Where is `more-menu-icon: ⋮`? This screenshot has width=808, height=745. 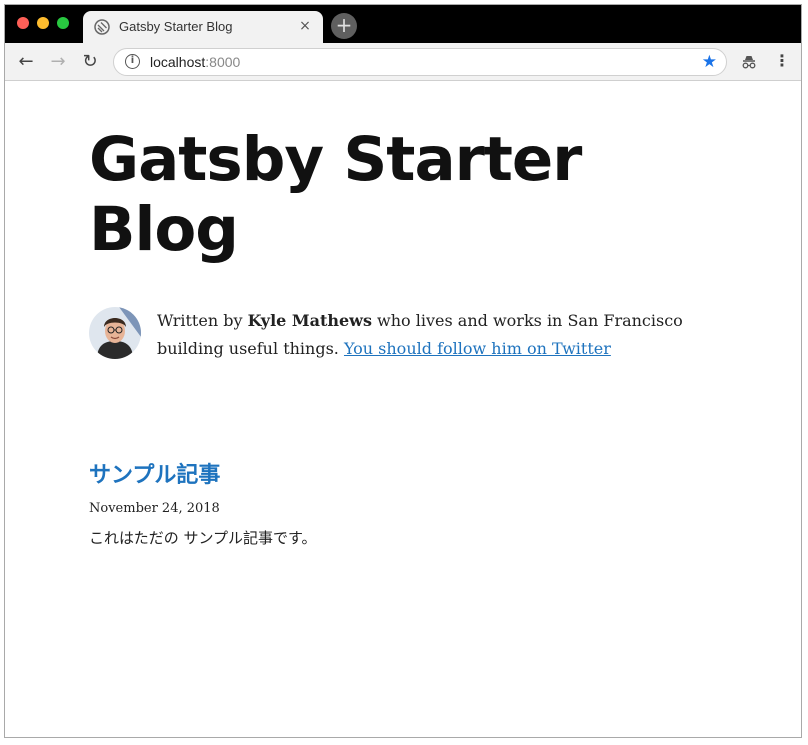
more-menu-icon: ⋮ is located at coordinates (782, 62).